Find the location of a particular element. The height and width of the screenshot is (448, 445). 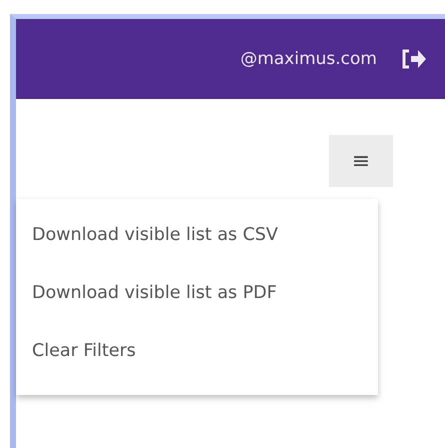

logout-icon is located at coordinates (414, 59).